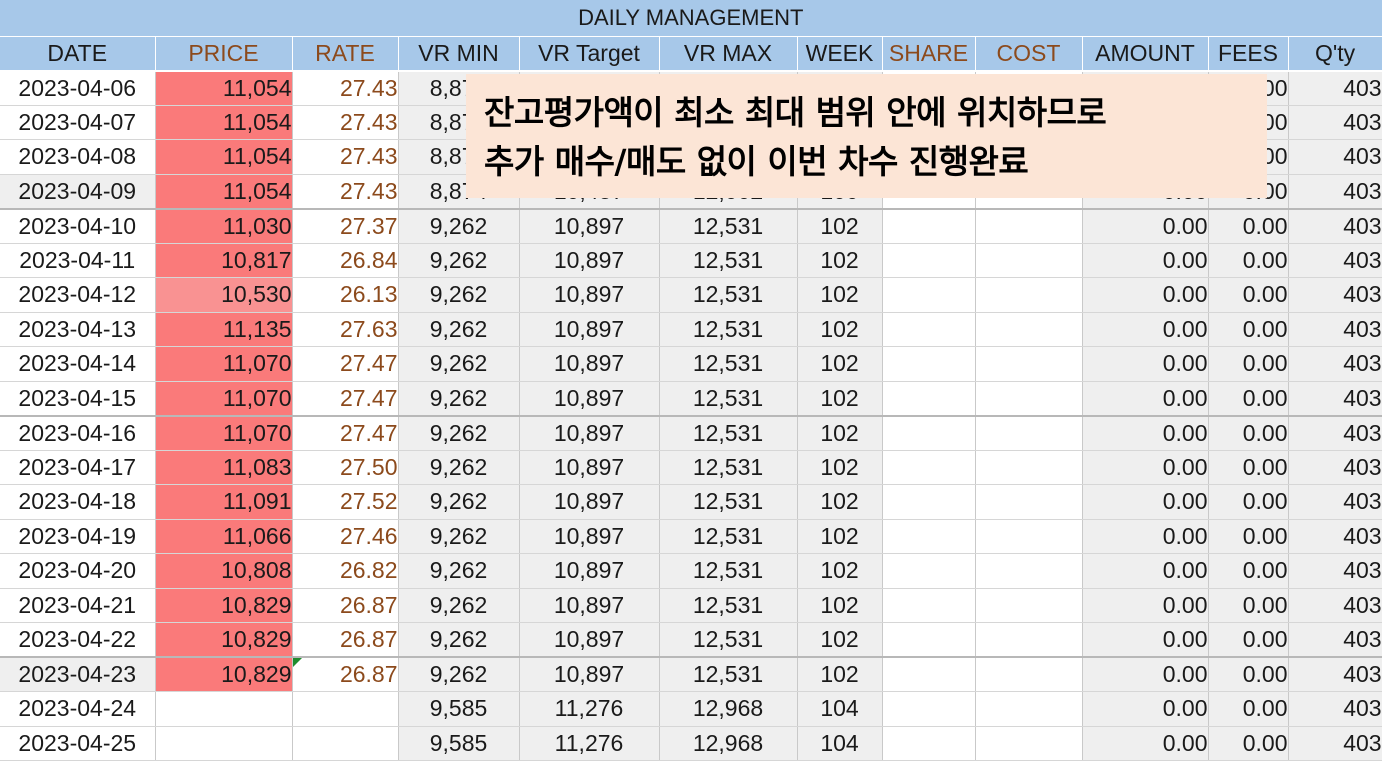  Describe the element at coordinates (78, 192) in the screenshot. I see `cell-date: 2023-04-09` at that location.